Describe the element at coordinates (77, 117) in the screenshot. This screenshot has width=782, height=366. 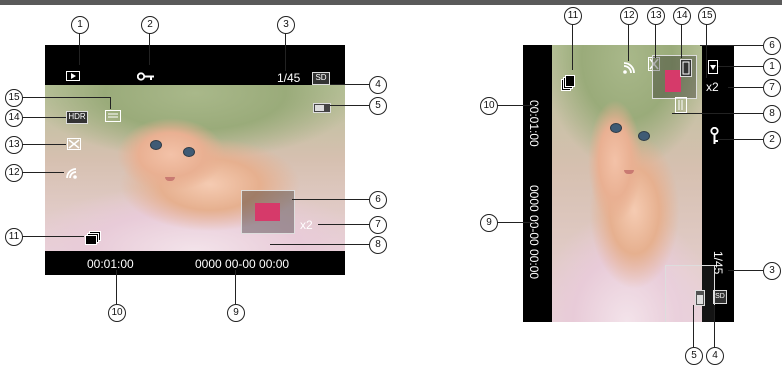
I see `hdr-badge: HDR` at that location.